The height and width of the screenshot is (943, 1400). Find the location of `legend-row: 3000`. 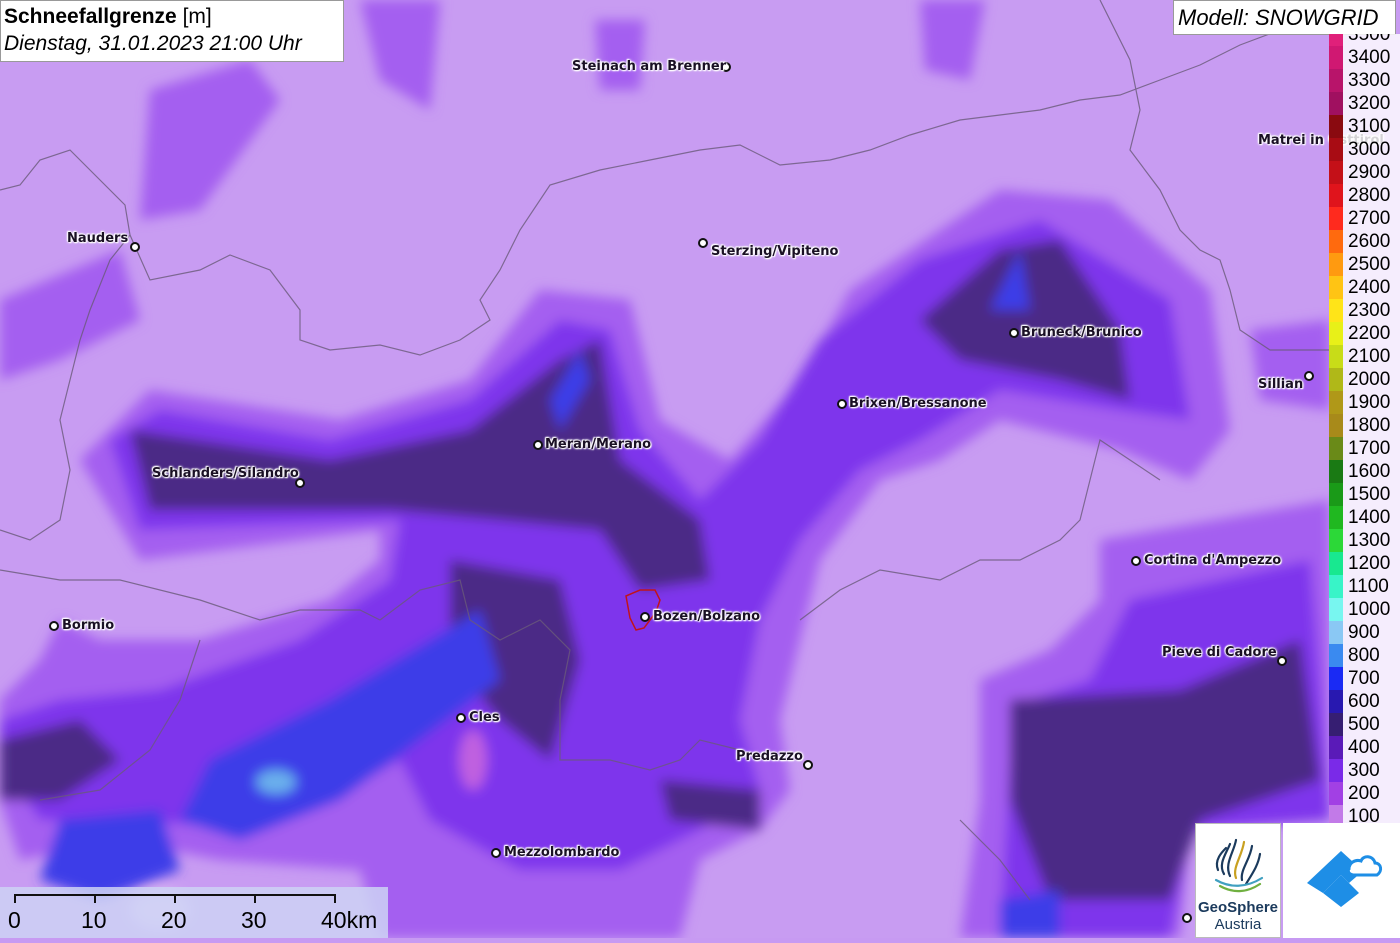

legend-row: 3000 is located at coordinates (1364, 149).